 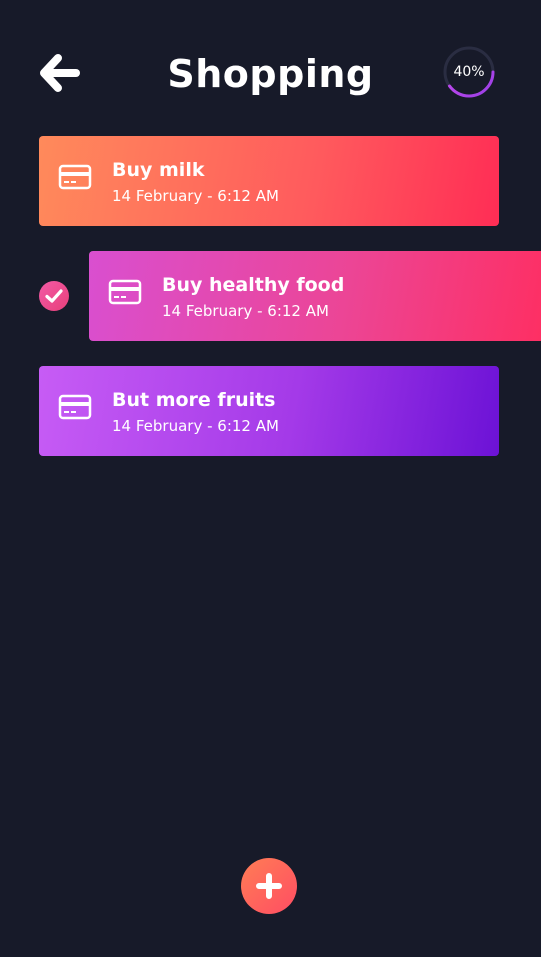 I want to click on arrow-left-icon, so click(x=60, y=73).